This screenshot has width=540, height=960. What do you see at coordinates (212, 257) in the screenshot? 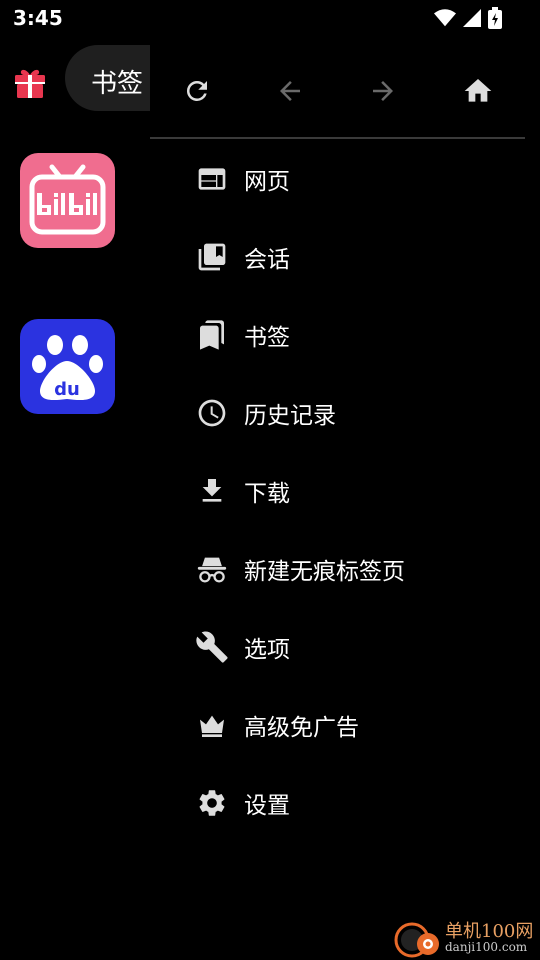
I see `session-icon` at bounding box center [212, 257].